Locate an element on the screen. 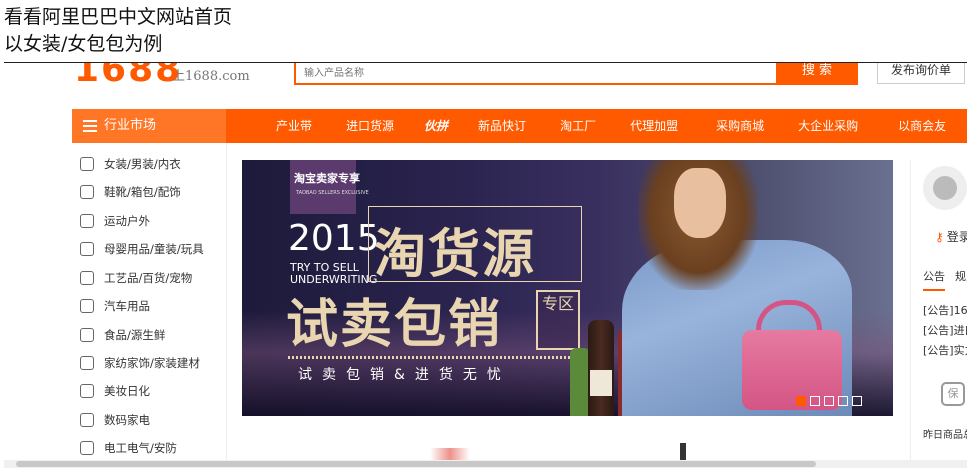  post-inquiry-button: 发布询价单 is located at coordinates (921, 73).